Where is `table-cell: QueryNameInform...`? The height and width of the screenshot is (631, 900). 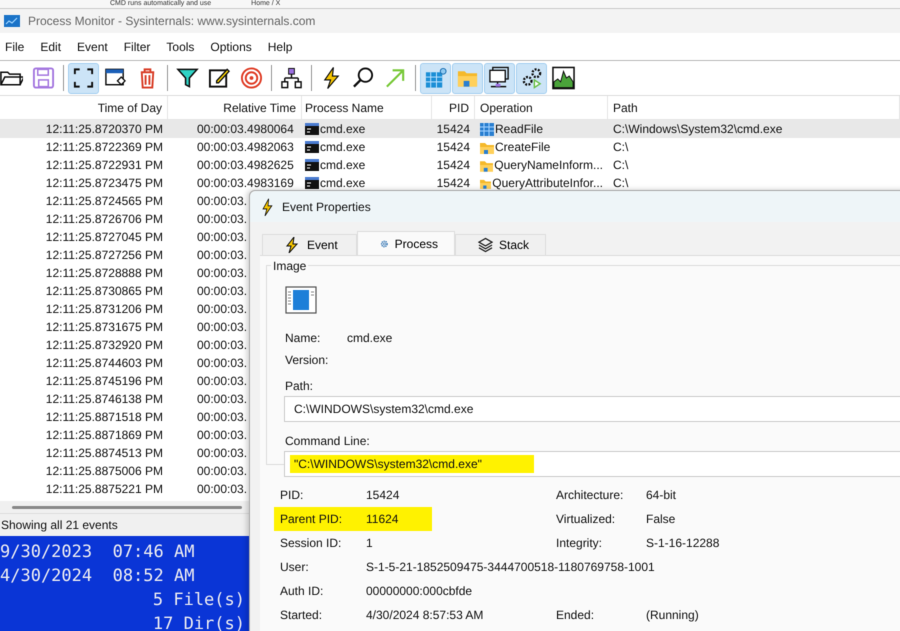
table-cell: QueryNameInform... is located at coordinates (548, 165).